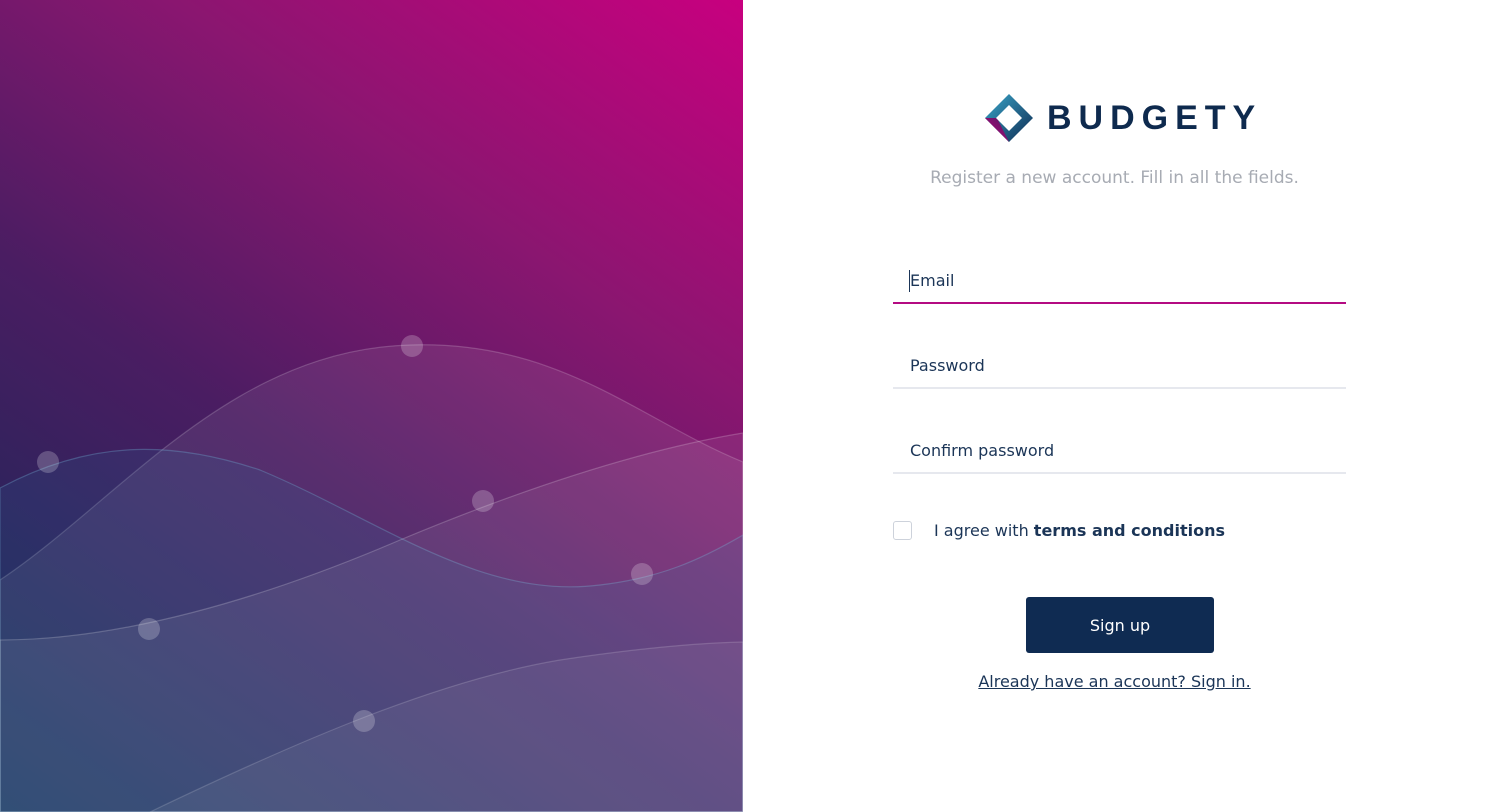 The image size is (1486, 812). I want to click on brand-logo: BUDGETY, so click(1122, 118).